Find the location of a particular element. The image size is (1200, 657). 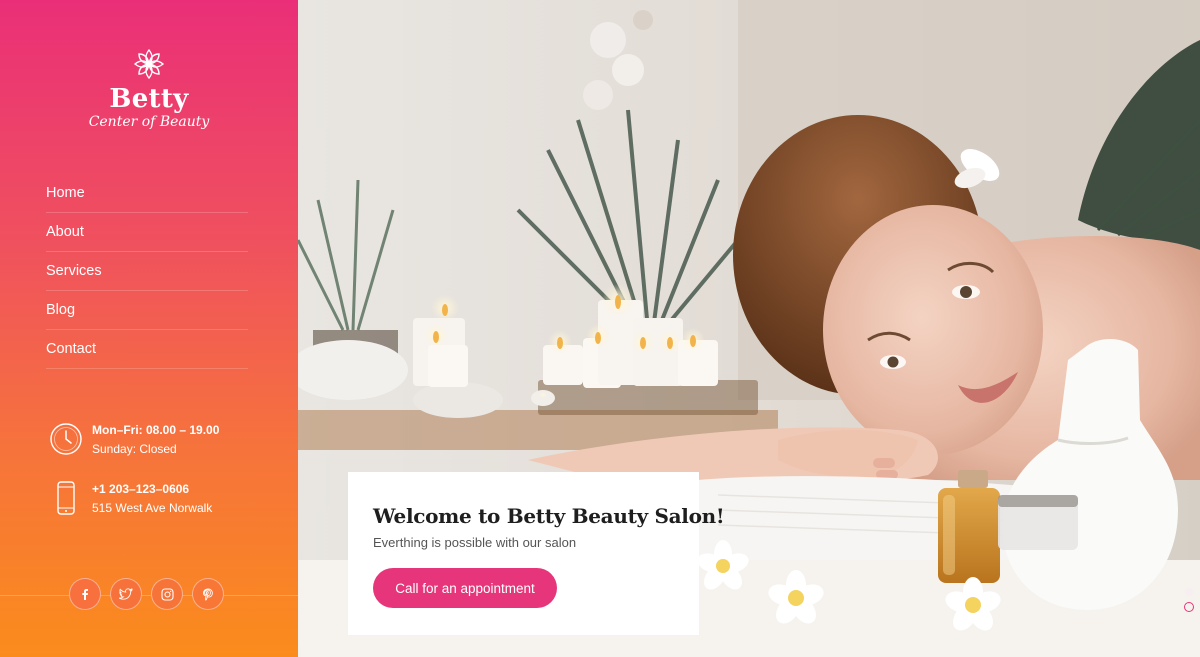

brand-name: Betty is located at coordinates (149, 99).